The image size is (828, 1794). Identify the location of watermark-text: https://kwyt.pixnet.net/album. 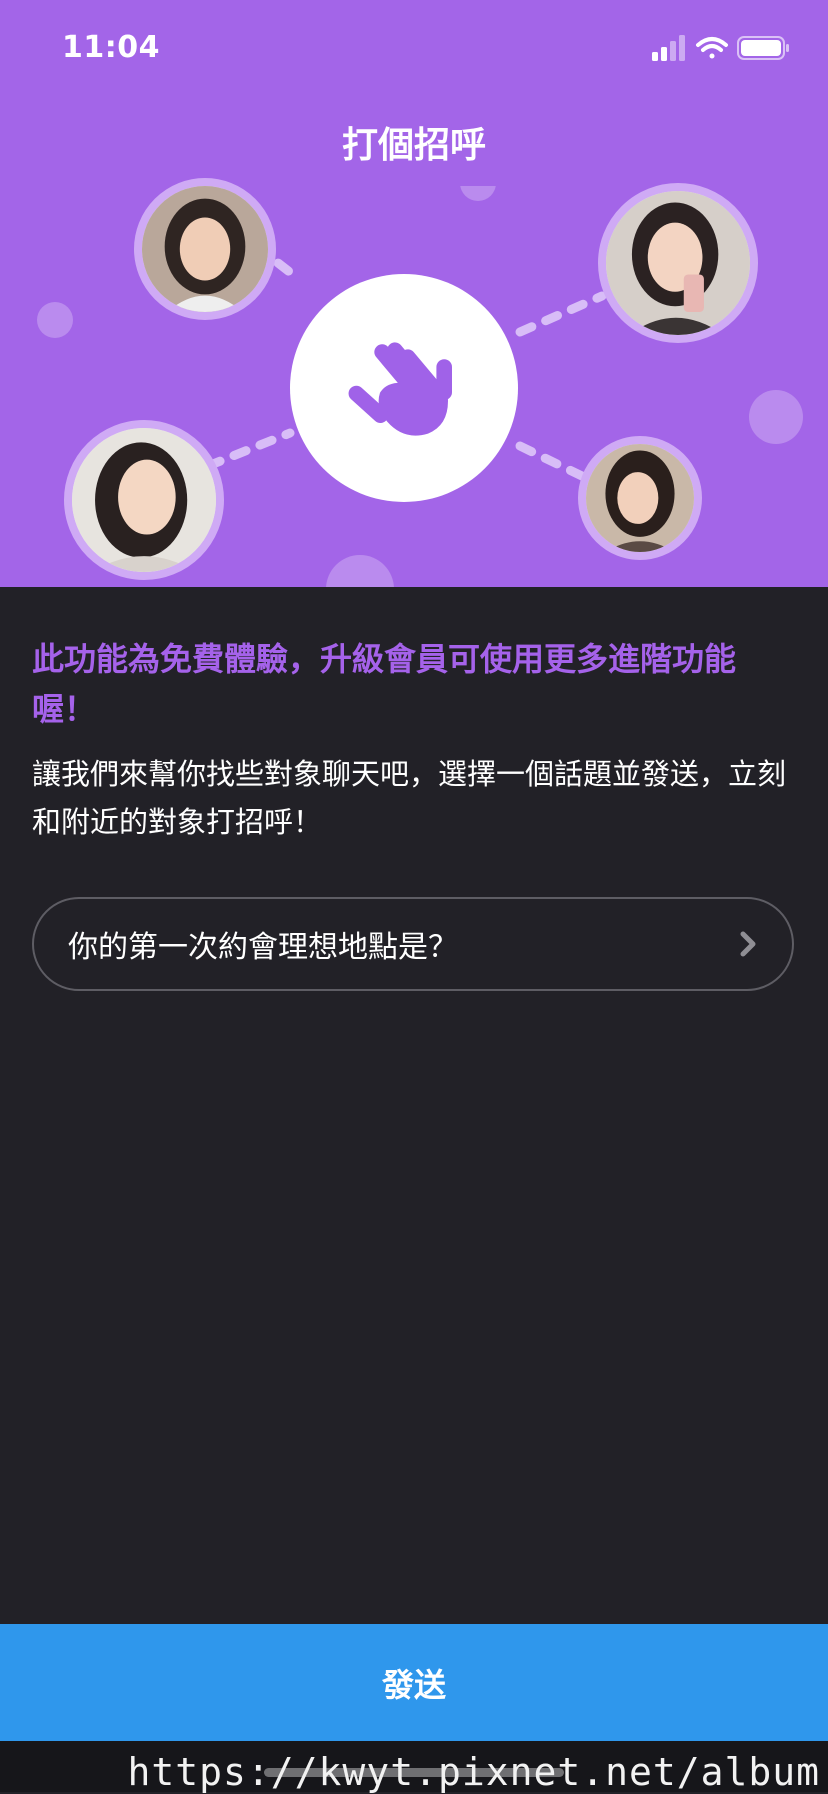
(473, 1772).